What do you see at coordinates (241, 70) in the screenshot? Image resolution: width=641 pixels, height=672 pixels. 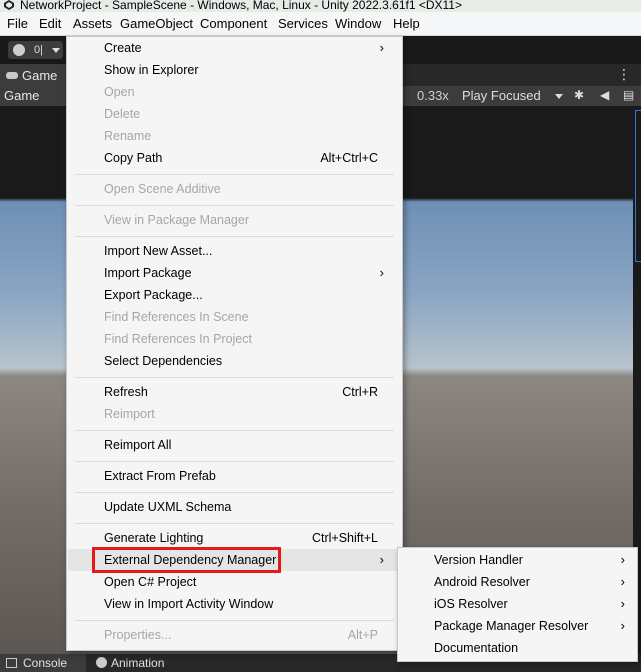 I see `menu-item-show-in-explorer: Show in Explorer` at bounding box center [241, 70].